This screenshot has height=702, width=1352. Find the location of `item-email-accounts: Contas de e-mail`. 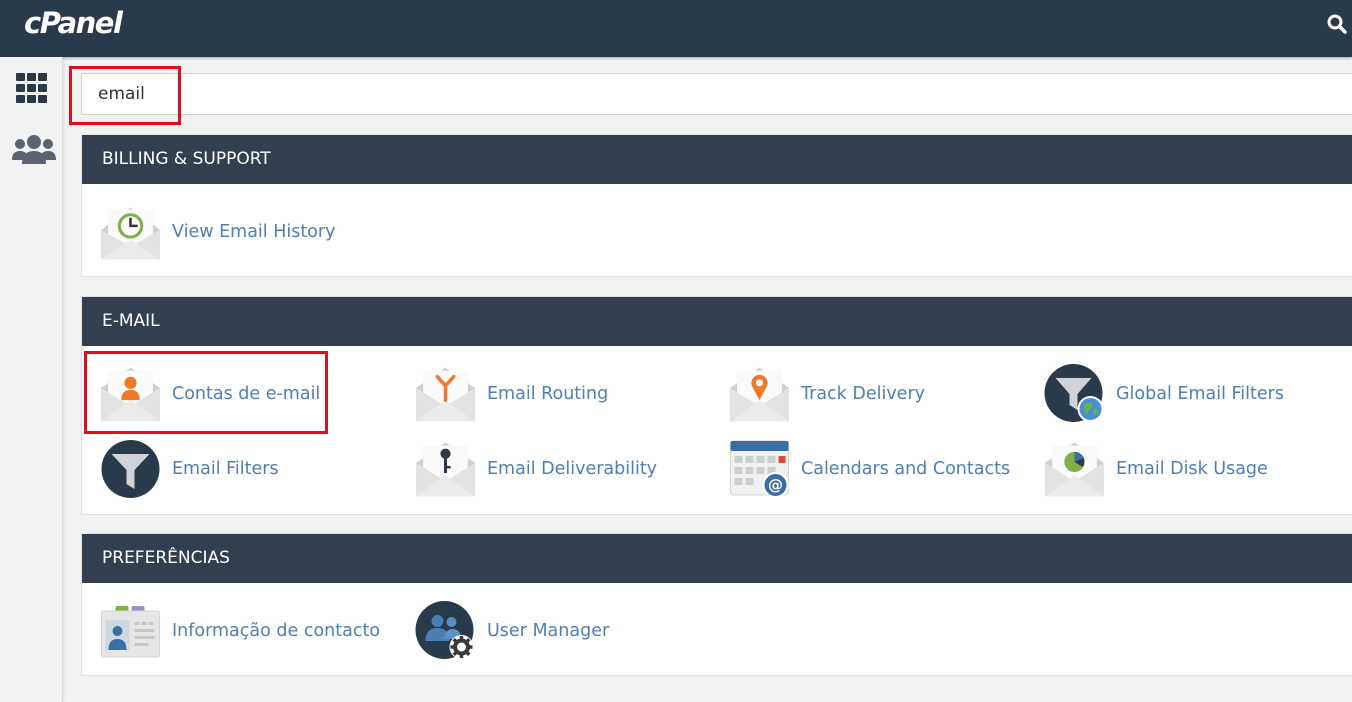

item-email-accounts: Contas de e-mail is located at coordinates (210, 394).